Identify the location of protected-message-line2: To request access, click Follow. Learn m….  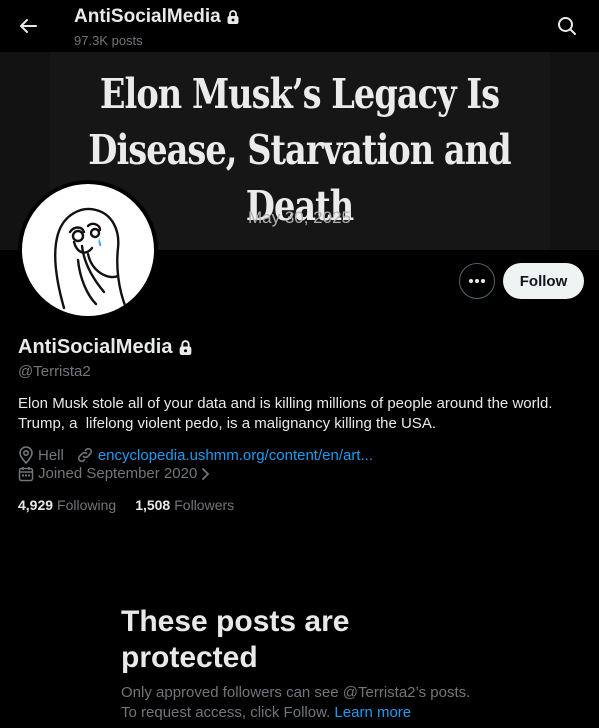
(331, 713).